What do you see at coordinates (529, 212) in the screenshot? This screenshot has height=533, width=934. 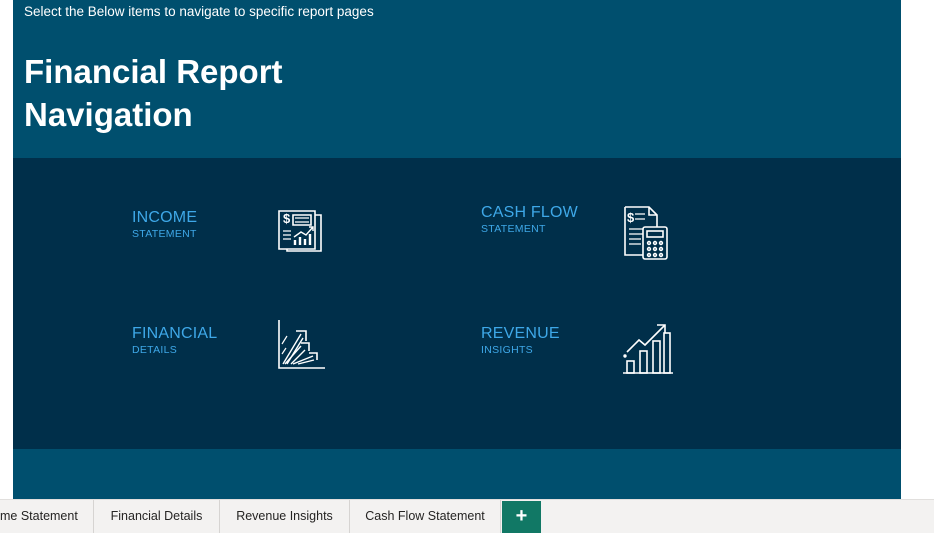 I see `nav-item-title: CASH FLOW` at bounding box center [529, 212].